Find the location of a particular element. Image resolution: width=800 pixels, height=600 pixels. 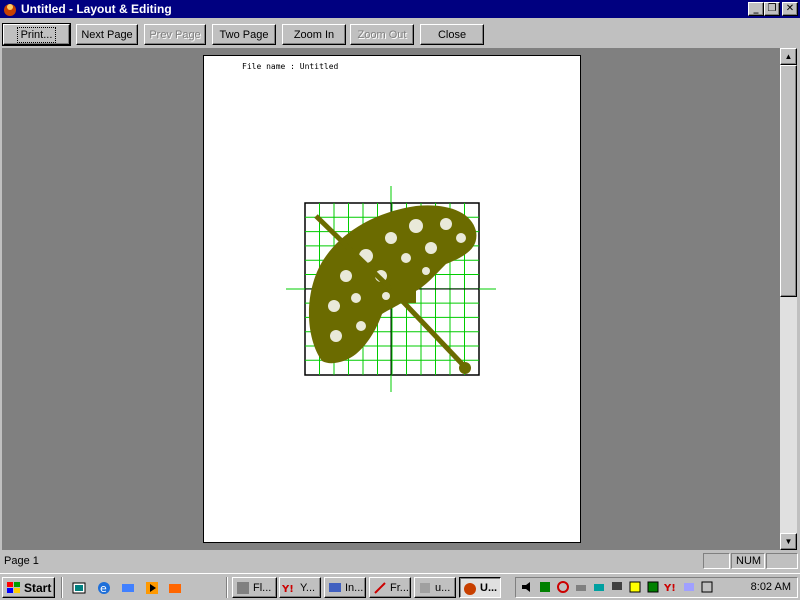

display-icon is located at coordinates (635, 587).